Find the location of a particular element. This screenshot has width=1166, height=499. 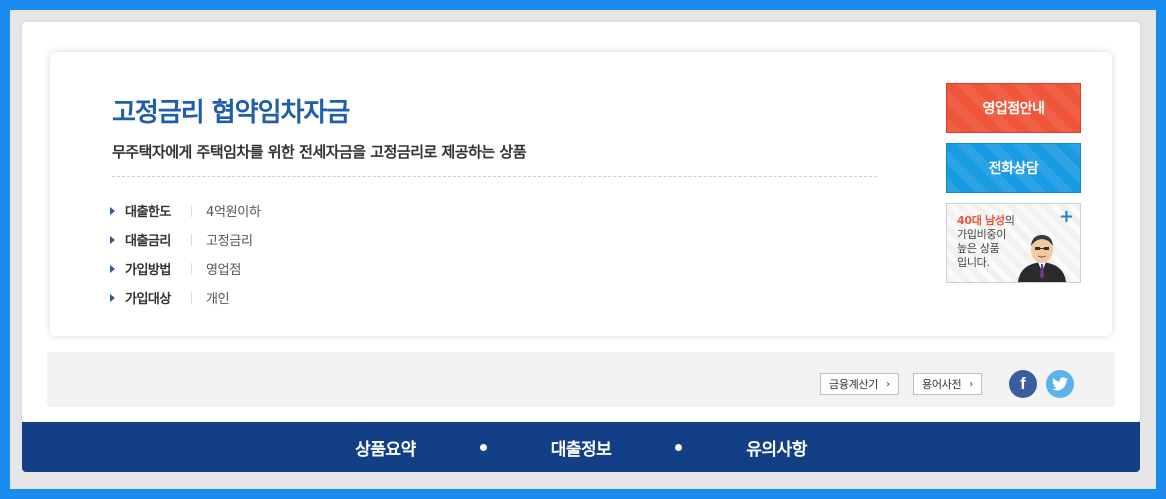

product-title: 고정금리 협약임차자금 is located at coordinates (231, 113).